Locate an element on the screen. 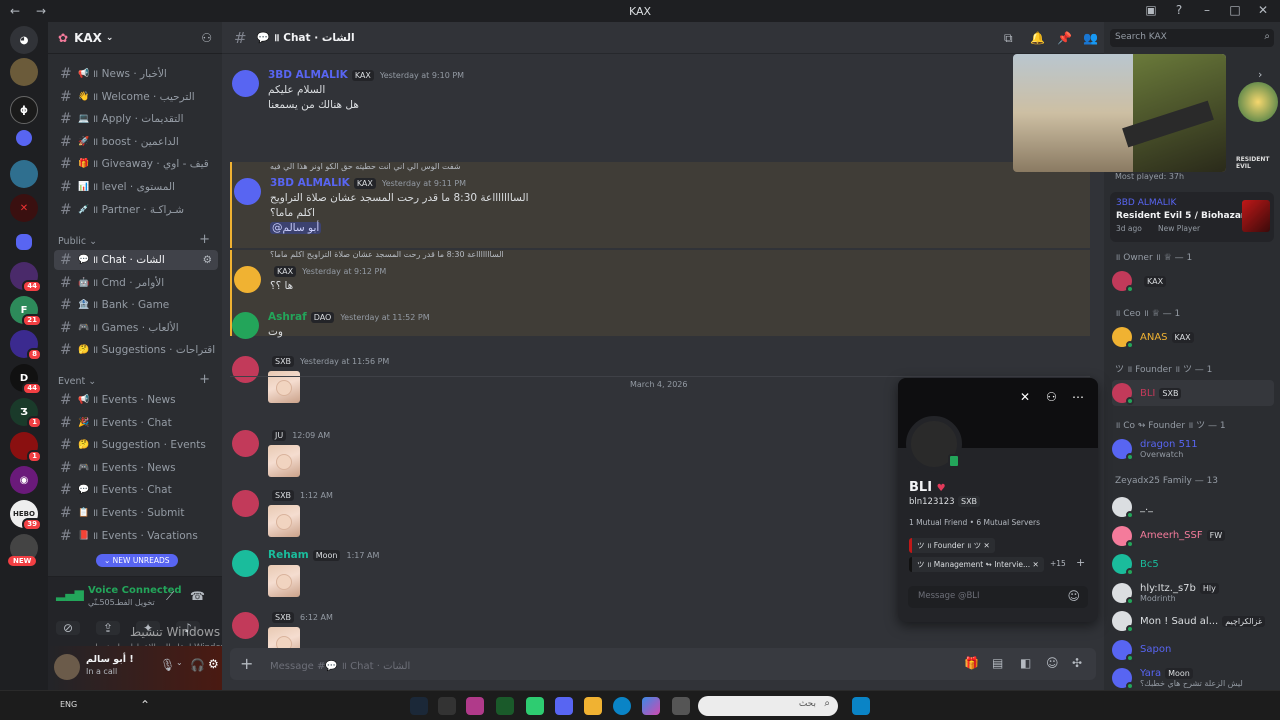 This screenshot has height=720, width=1280. disconnect-icon: ☎ is located at coordinates (197, 596).